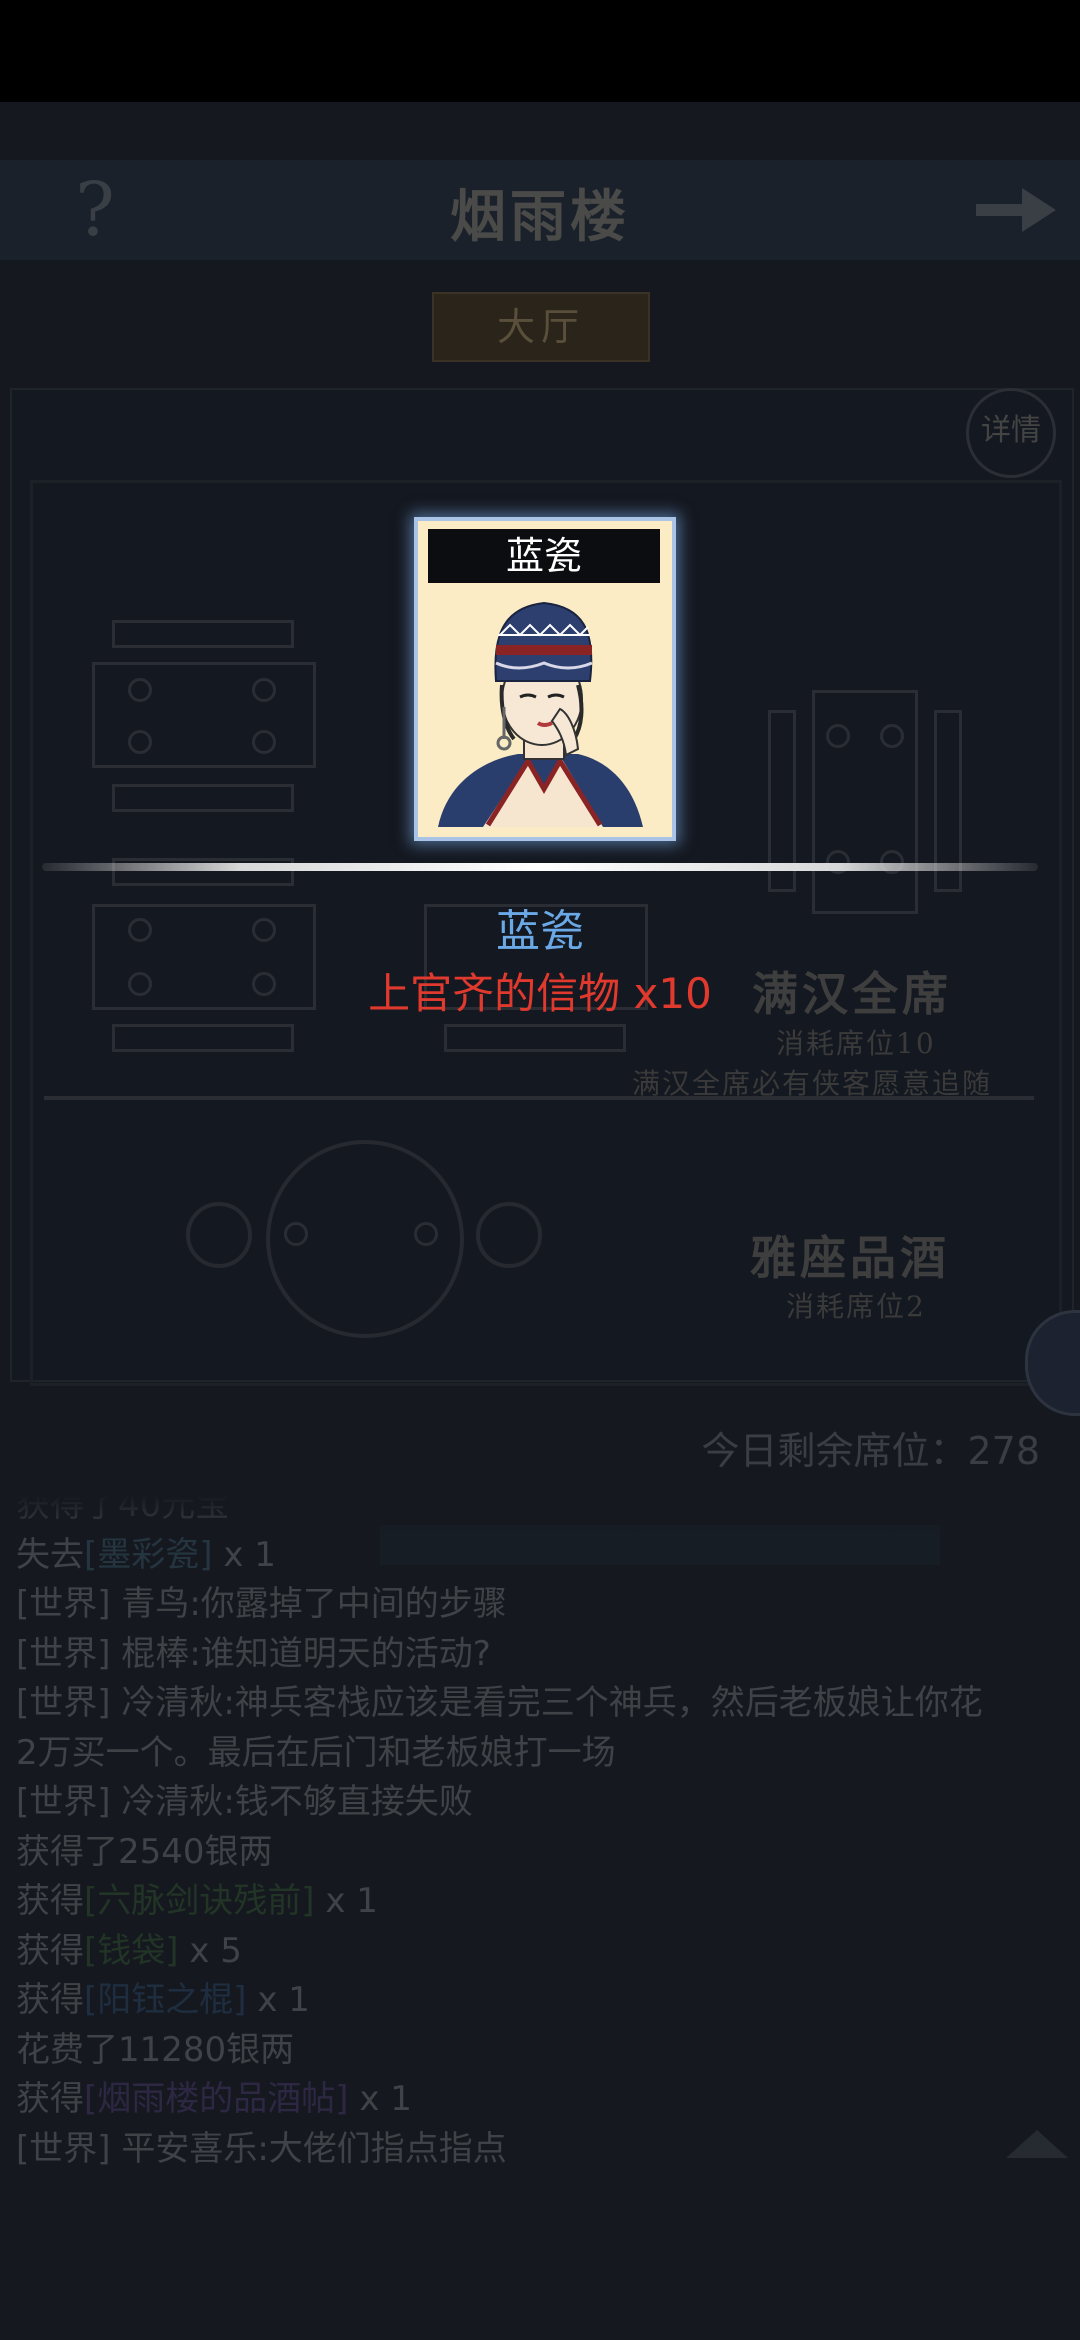  What do you see at coordinates (540, 217) in the screenshot?
I see `page-title: 烟雨楼` at bounding box center [540, 217].